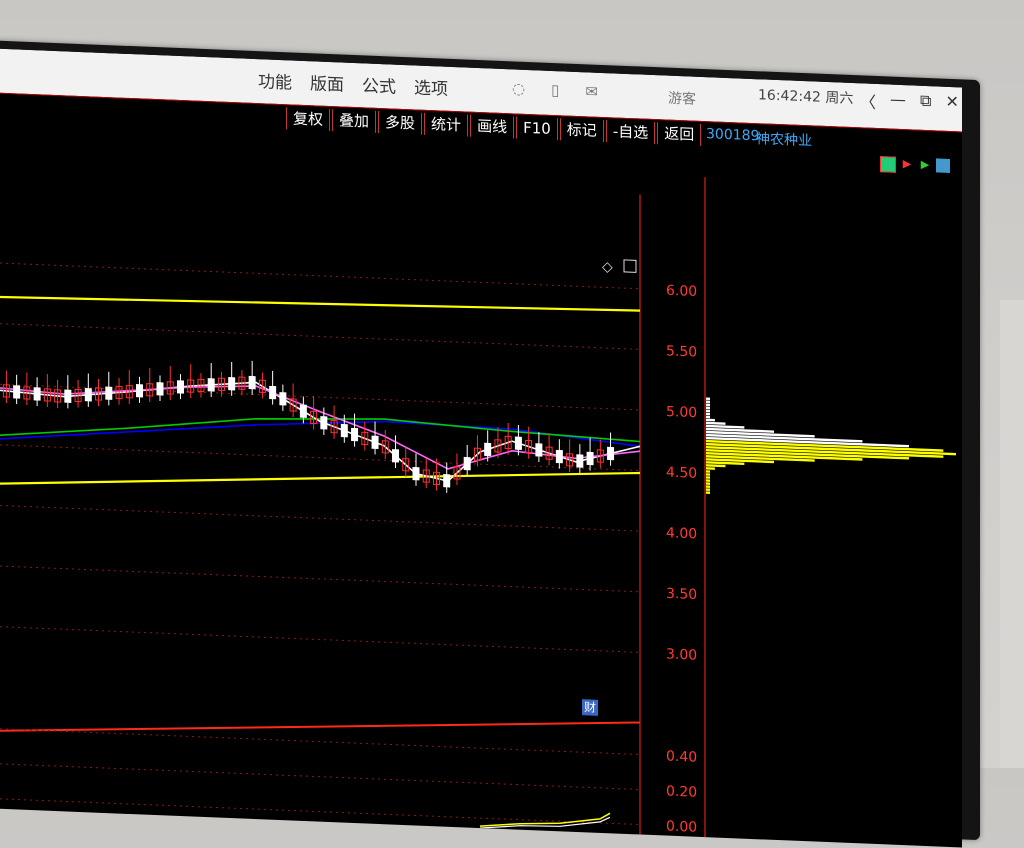 This screenshot has width=1024, height=848. What do you see at coordinates (591, 91) in the screenshot?
I see `mail-icon: ✉` at bounding box center [591, 91].